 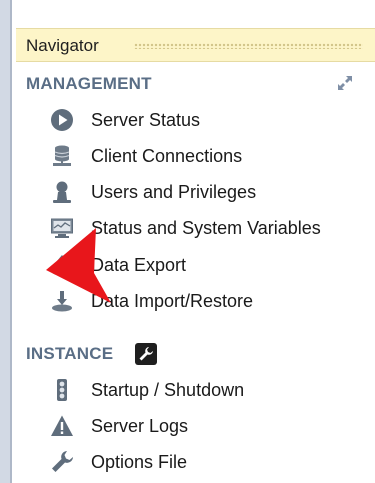 What do you see at coordinates (139, 461) in the screenshot?
I see `nav-item-label: Options File` at bounding box center [139, 461].